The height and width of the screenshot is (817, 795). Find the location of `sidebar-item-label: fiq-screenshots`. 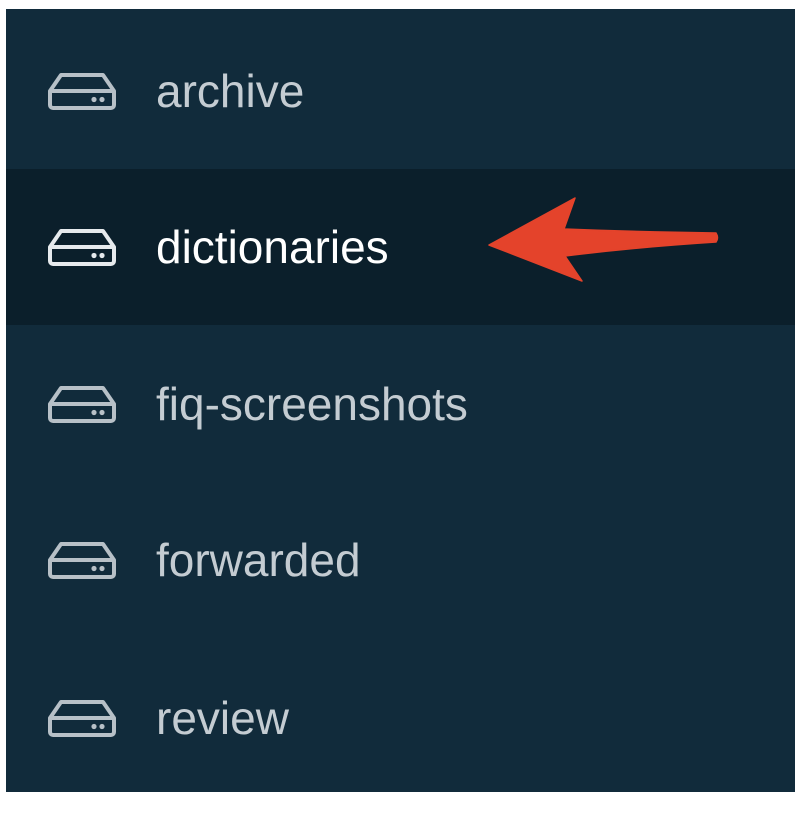

sidebar-item-label: fiq-screenshots is located at coordinates (312, 404).